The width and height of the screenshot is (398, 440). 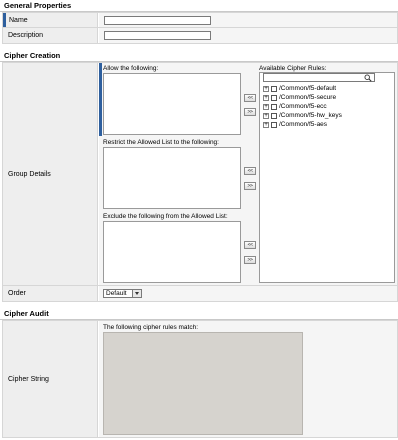 What do you see at coordinates (250, 186) in the screenshot?
I see `restrict-remove-button: >>` at bounding box center [250, 186].